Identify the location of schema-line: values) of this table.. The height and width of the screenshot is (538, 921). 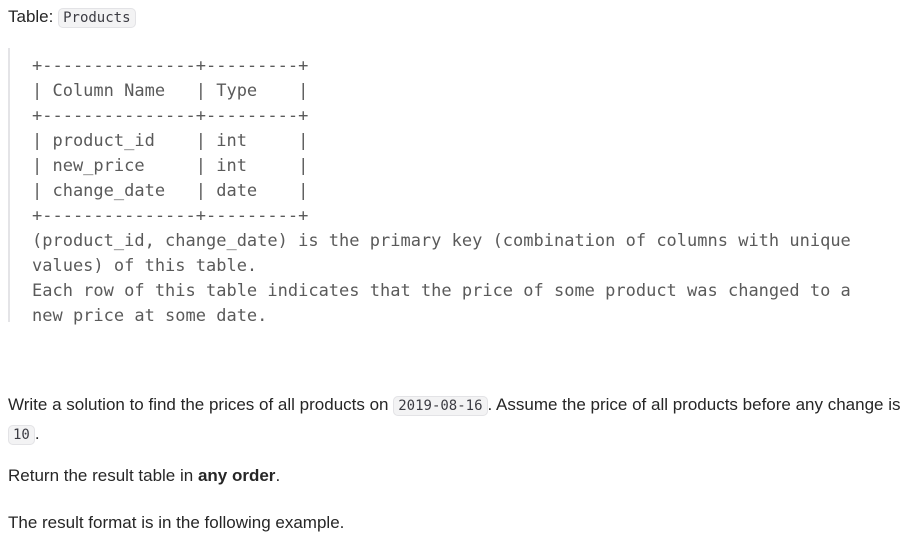
(145, 266).